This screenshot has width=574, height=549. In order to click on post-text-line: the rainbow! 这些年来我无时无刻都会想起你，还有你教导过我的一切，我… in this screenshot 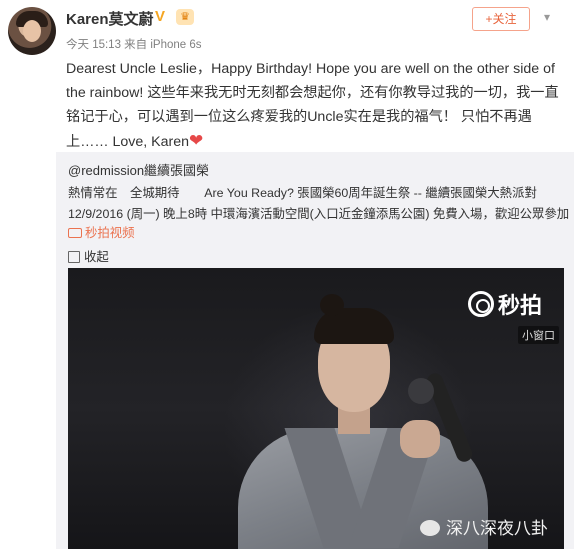, I will do `click(312, 93)`.